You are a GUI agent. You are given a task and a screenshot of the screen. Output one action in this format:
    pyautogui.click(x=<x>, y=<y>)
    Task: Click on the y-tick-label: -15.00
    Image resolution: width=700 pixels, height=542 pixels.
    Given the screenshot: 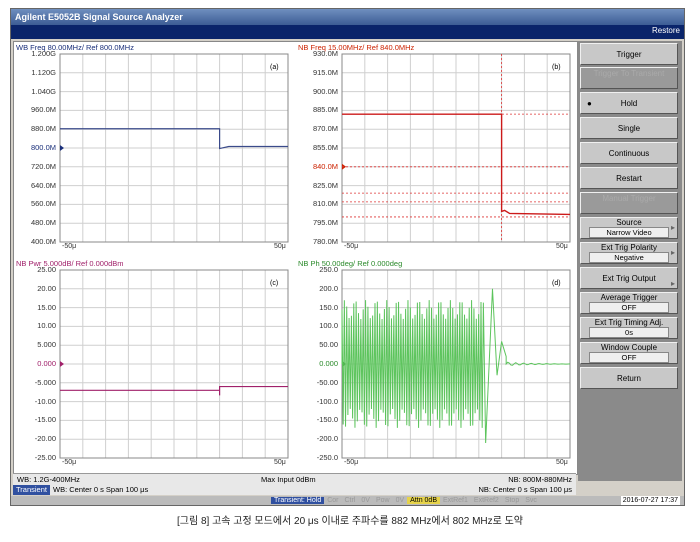 What is the action you would take?
    pyautogui.click(x=45, y=420)
    